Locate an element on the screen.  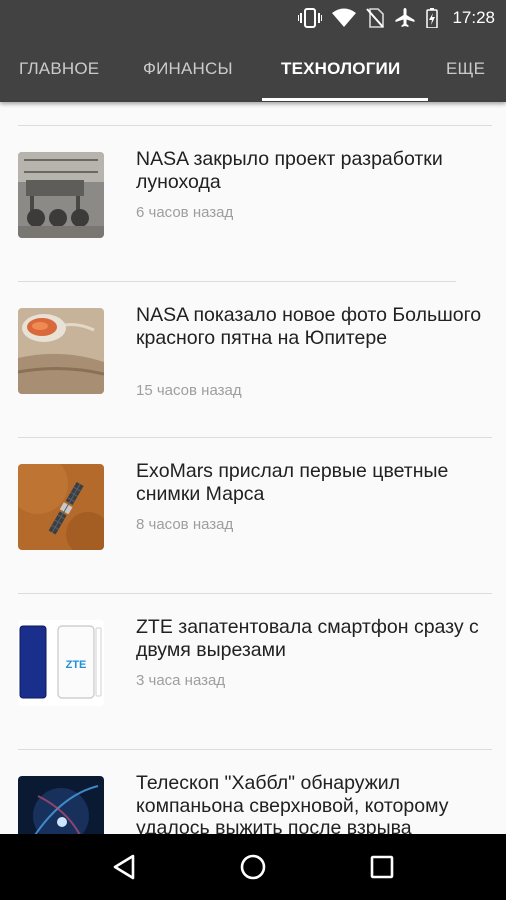
wifi-icon is located at coordinates (344, 18).